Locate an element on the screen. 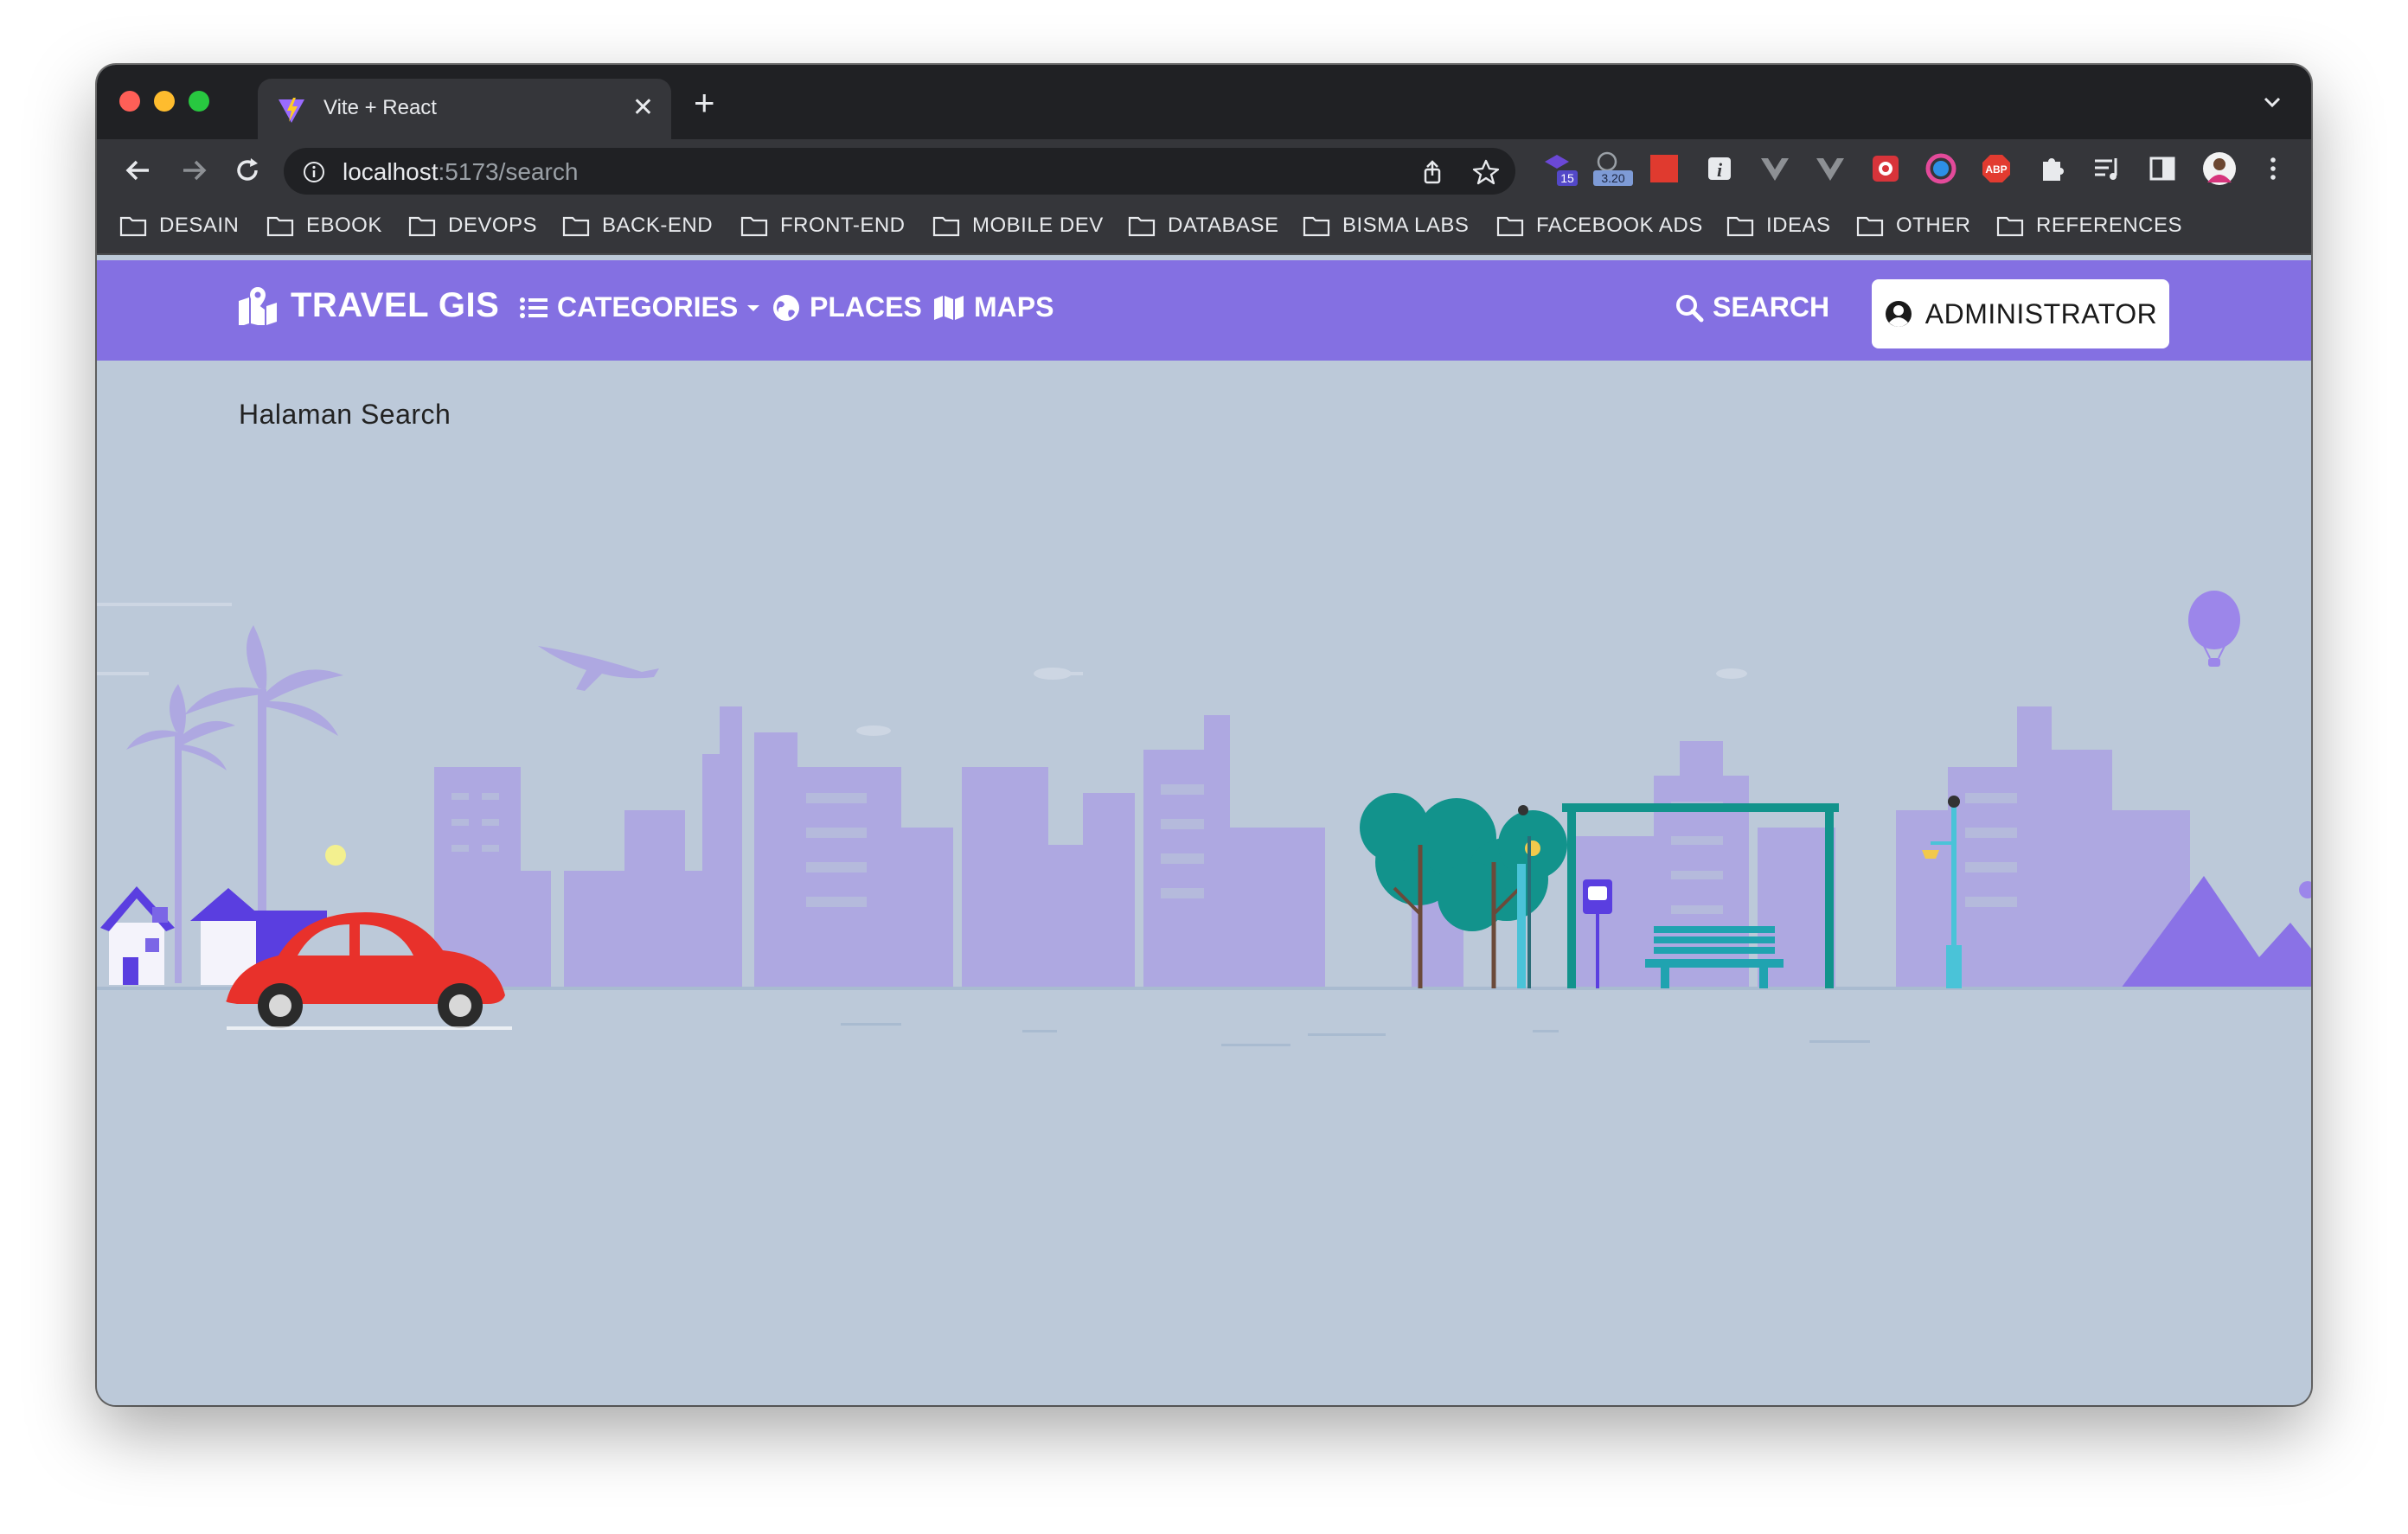 This screenshot has height=1534, width=2408. extension-badge-15: 15 is located at coordinates (1567, 178).